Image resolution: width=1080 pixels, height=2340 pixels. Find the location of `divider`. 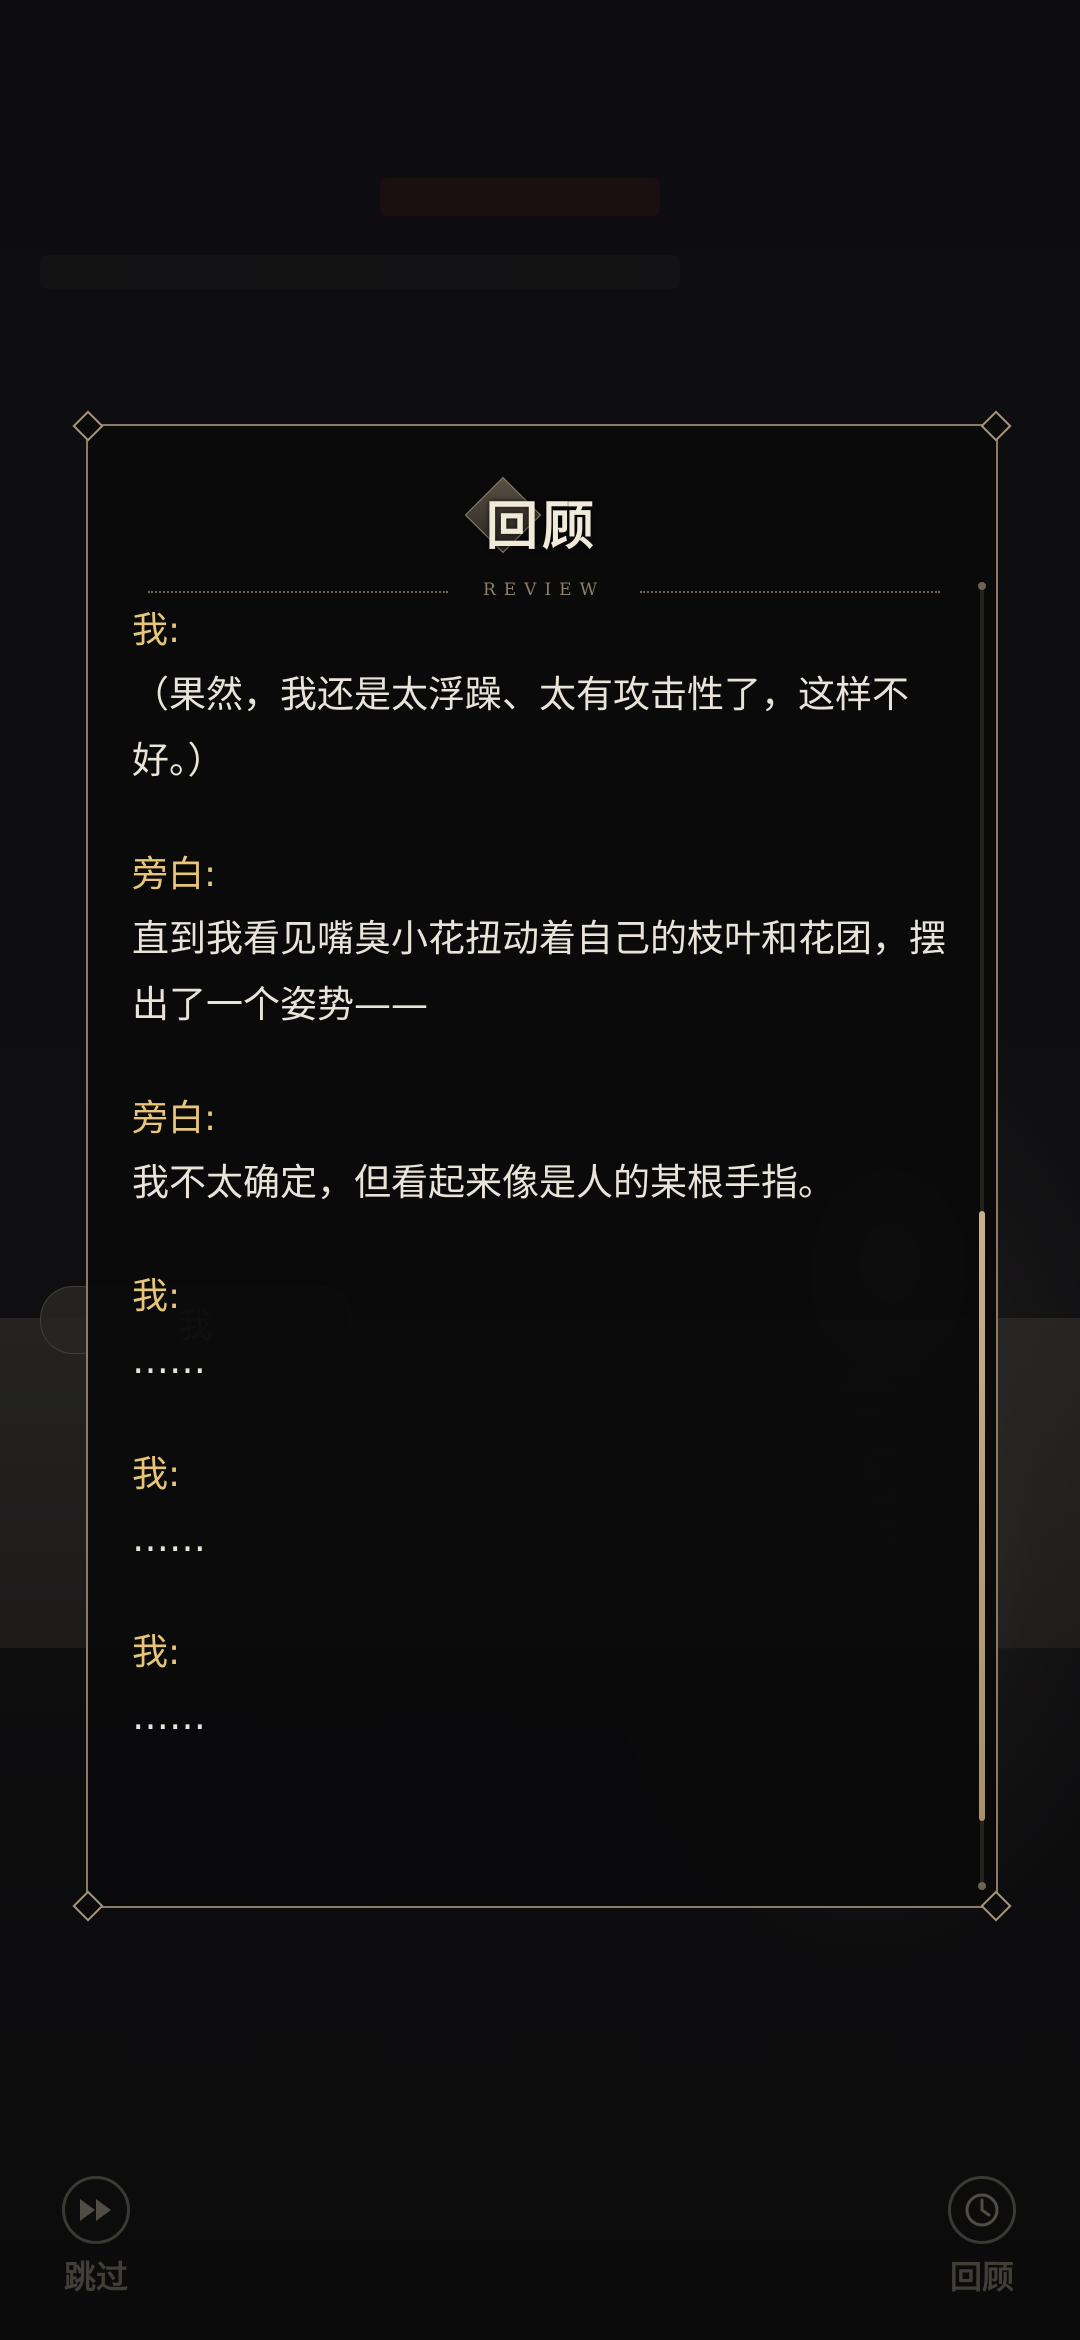

divider is located at coordinates (790, 592).